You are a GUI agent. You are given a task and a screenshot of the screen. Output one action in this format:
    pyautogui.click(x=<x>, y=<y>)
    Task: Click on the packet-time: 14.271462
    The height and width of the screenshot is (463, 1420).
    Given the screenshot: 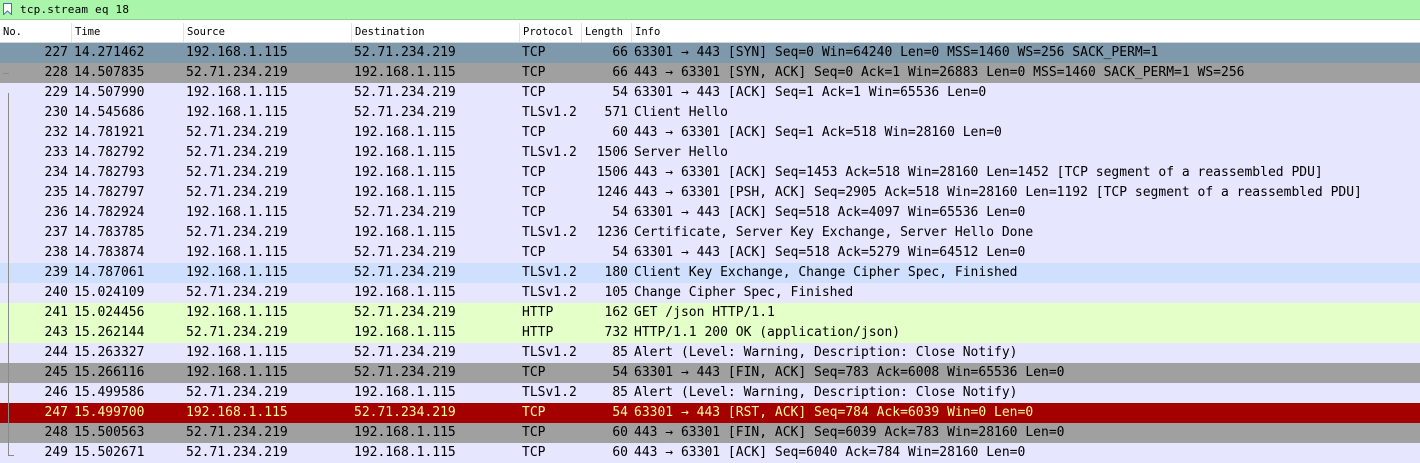 What is the action you would take?
    pyautogui.click(x=109, y=52)
    